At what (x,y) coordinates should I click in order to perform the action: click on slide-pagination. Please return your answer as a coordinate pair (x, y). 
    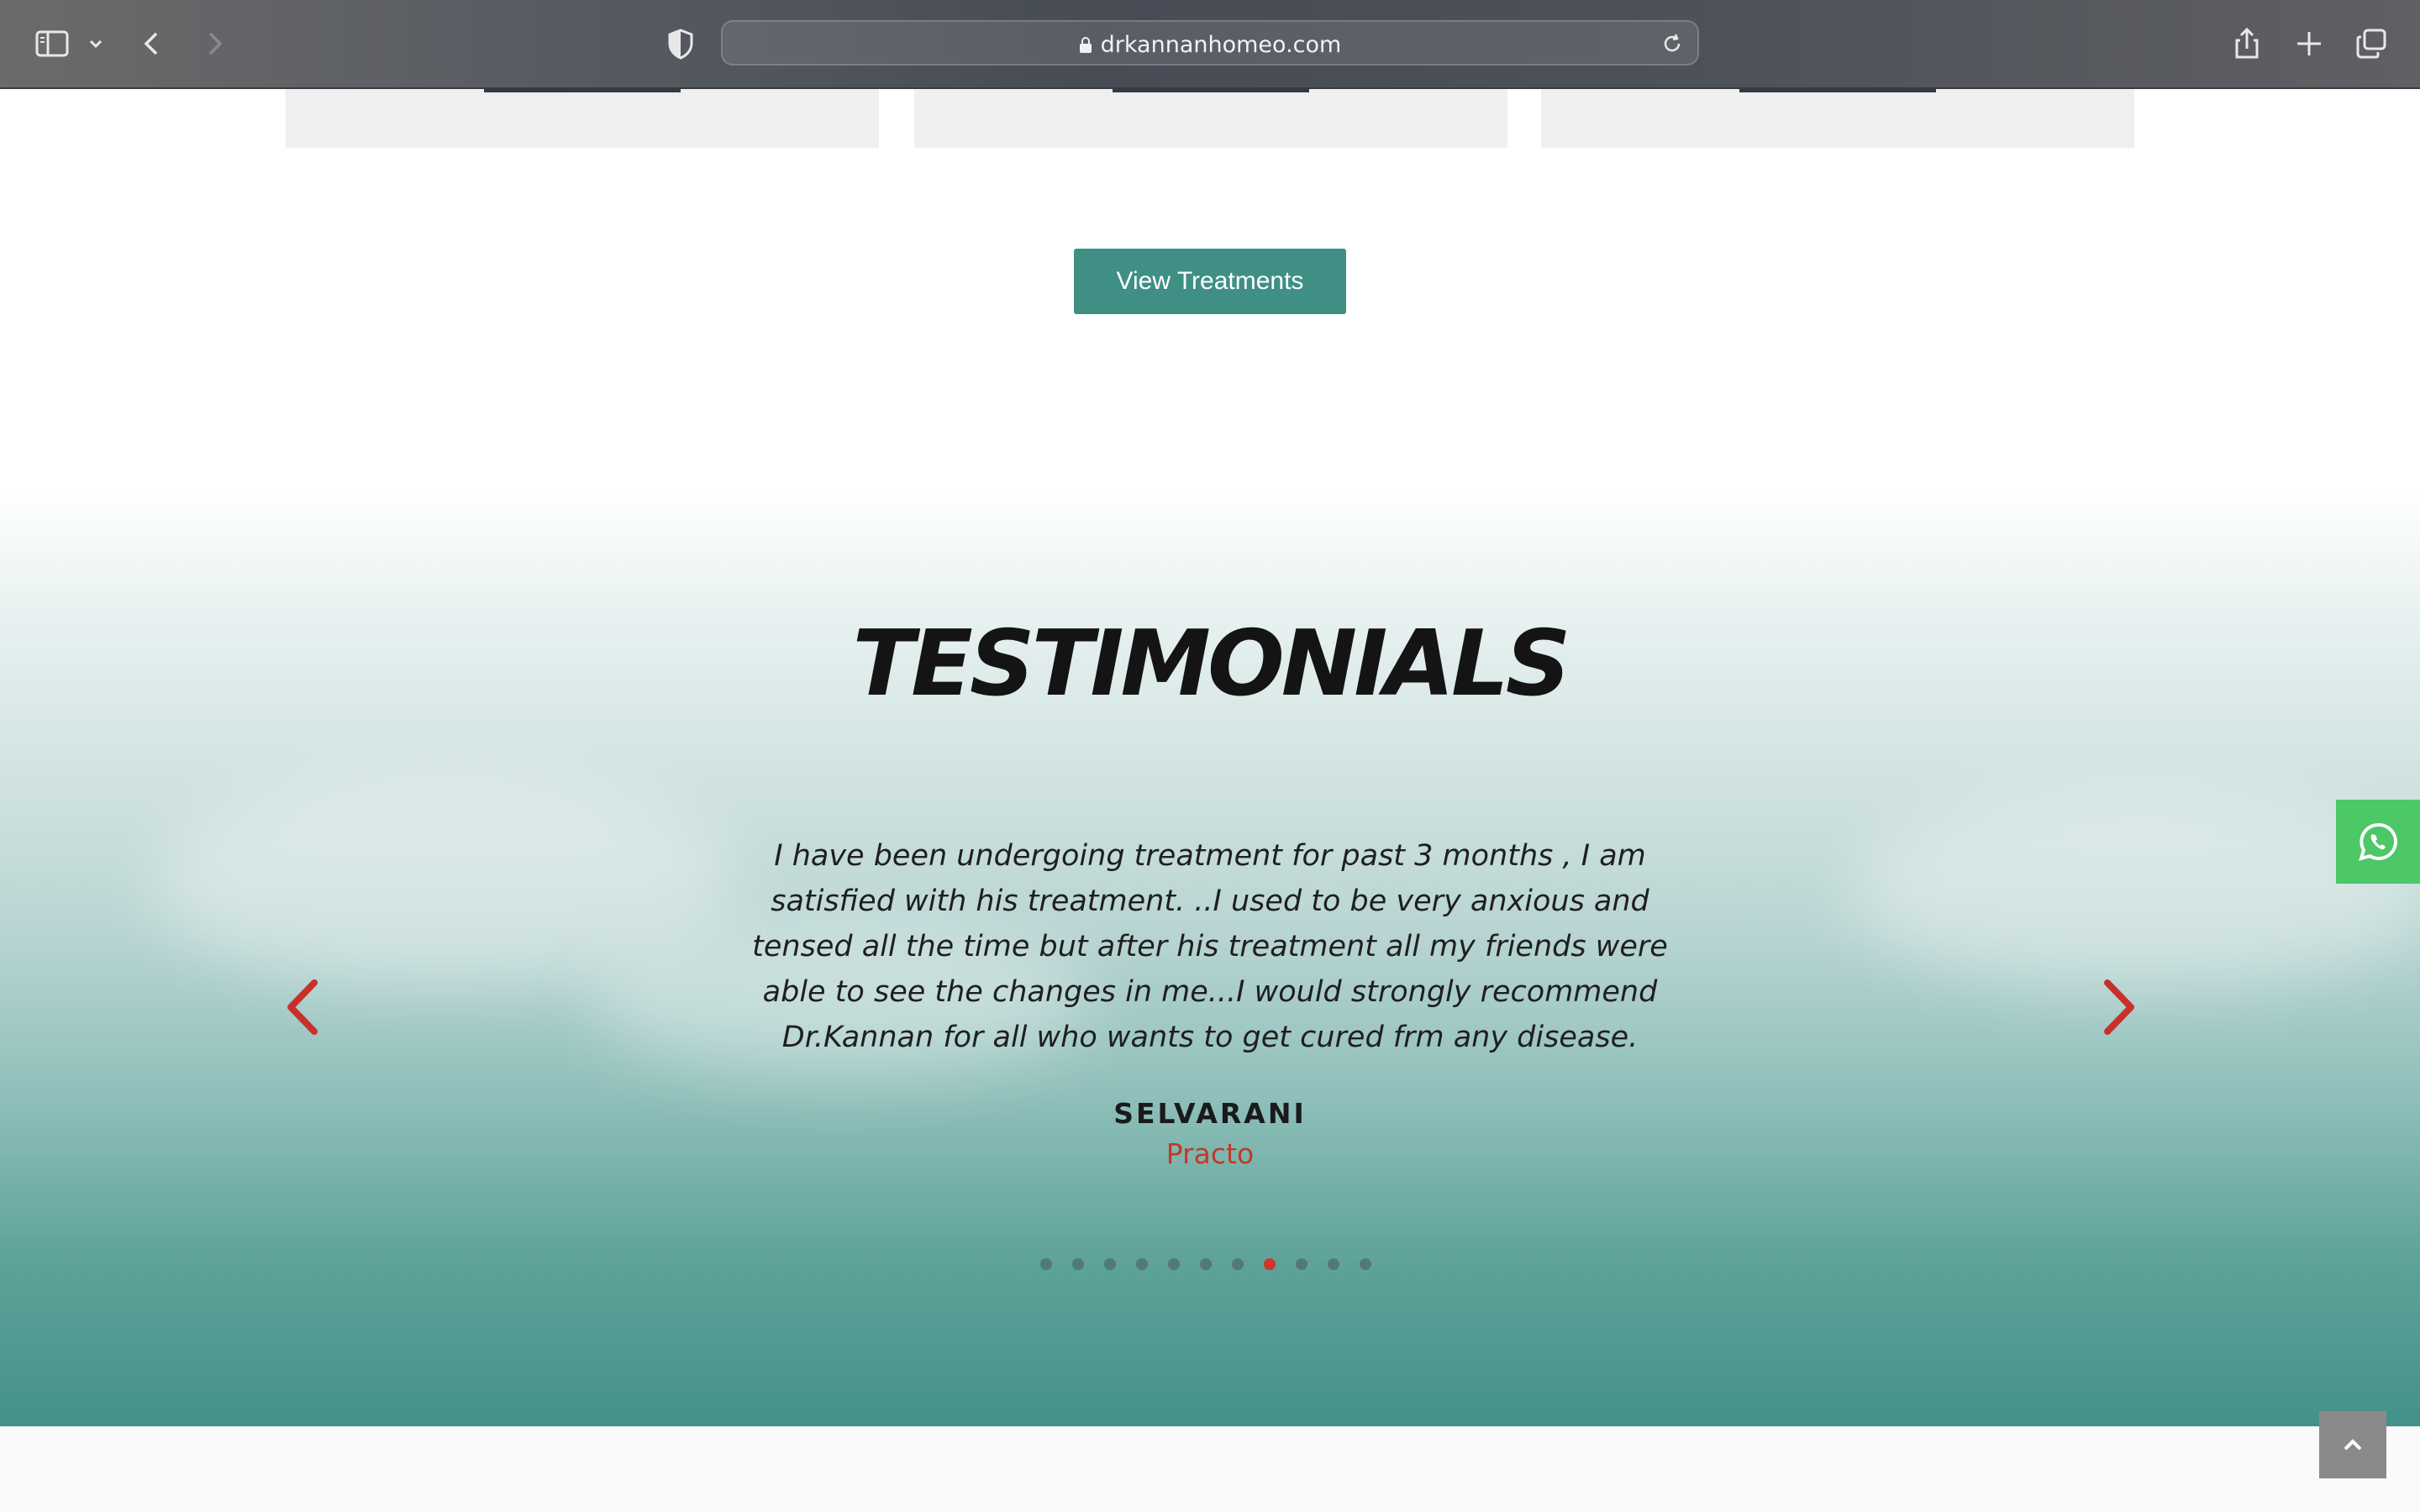
    Looking at the image, I should click on (1205, 1265).